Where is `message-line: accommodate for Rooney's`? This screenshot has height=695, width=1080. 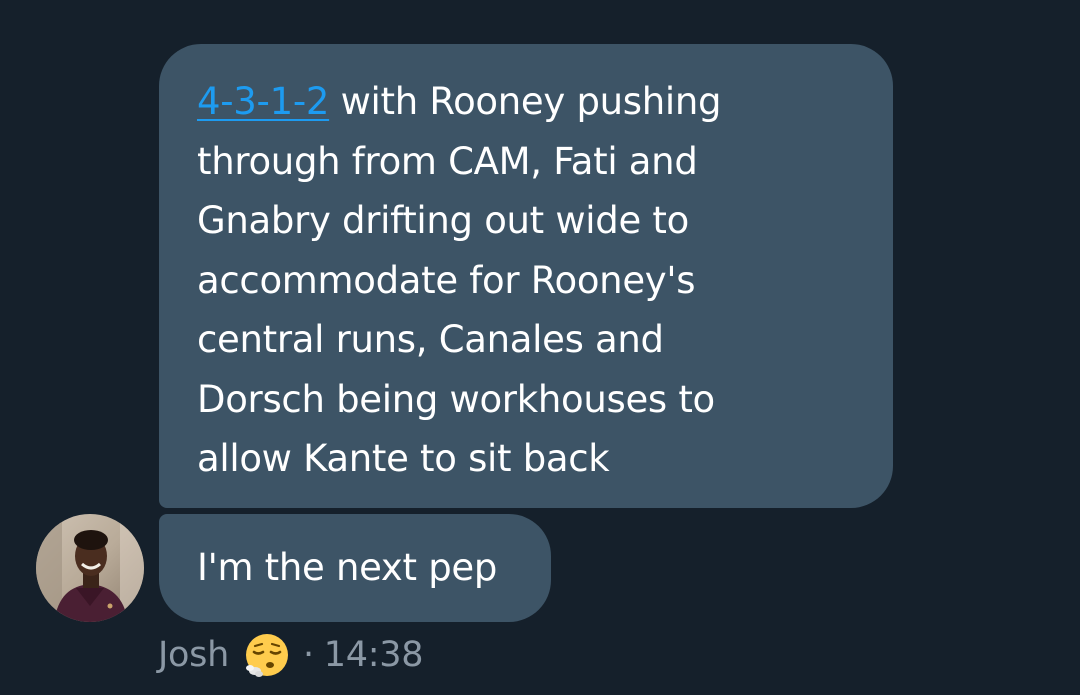
message-line: accommodate for Rooney's is located at coordinates (446, 280).